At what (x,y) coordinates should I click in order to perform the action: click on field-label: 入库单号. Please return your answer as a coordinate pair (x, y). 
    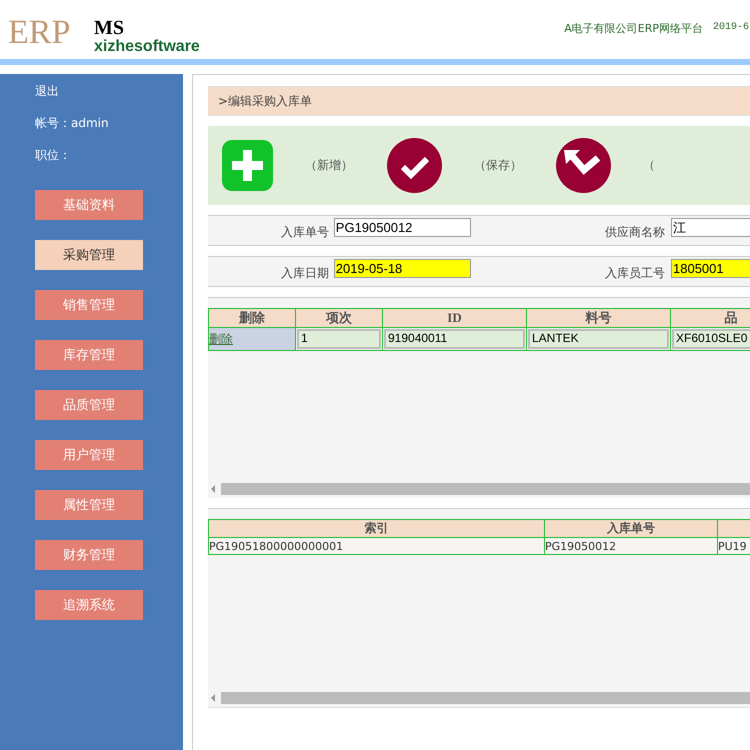
    Looking at the image, I should click on (304, 232).